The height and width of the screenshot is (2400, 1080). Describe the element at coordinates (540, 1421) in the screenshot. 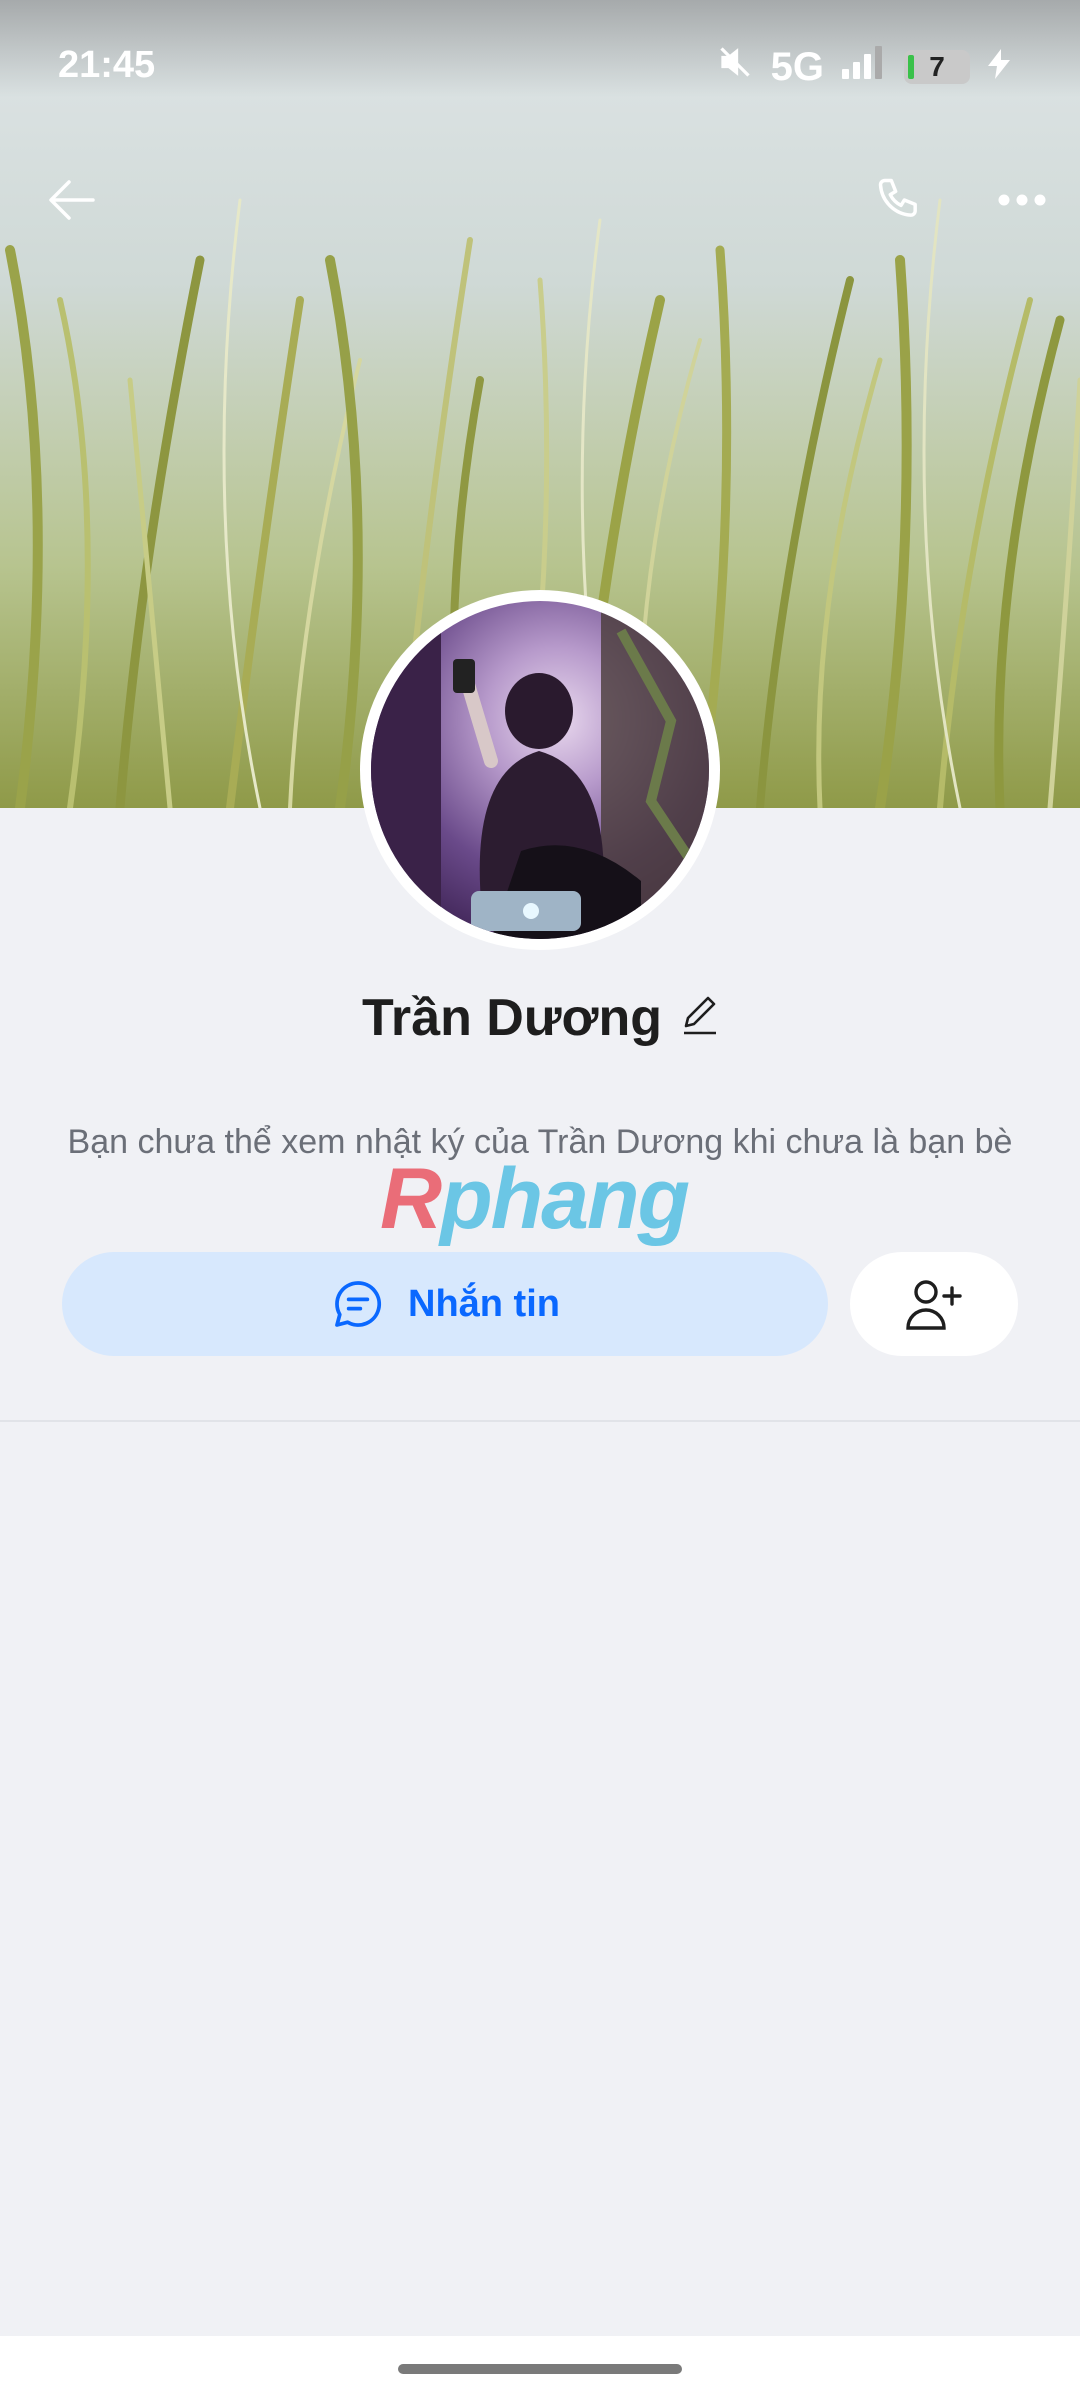

I see `section-divider` at that location.